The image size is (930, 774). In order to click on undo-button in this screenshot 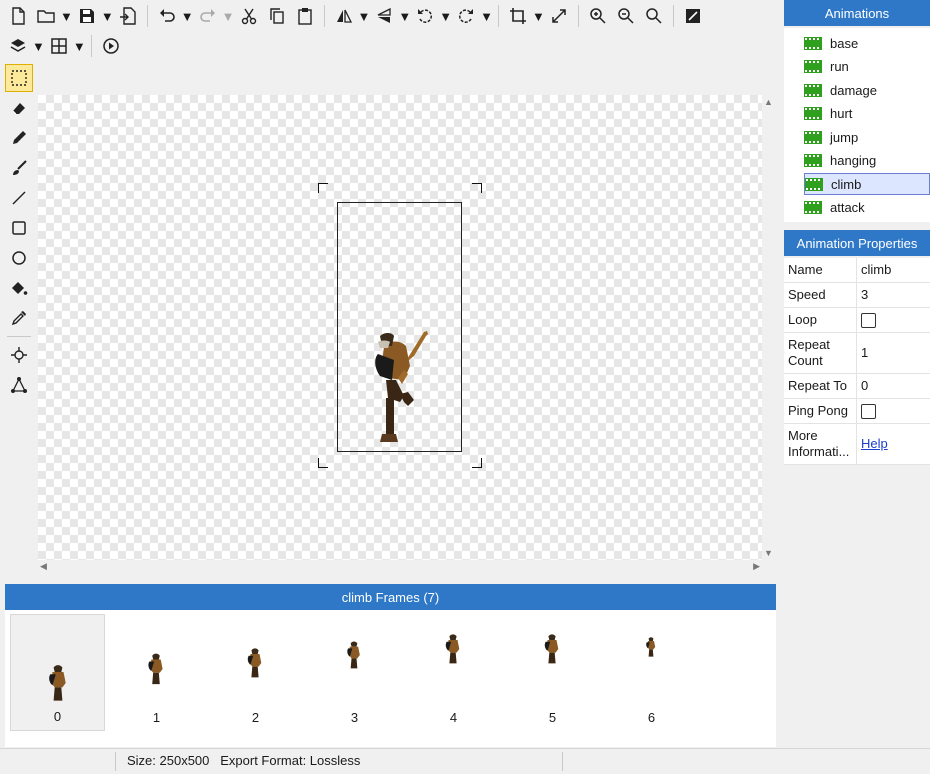, I will do `click(167, 16)`.